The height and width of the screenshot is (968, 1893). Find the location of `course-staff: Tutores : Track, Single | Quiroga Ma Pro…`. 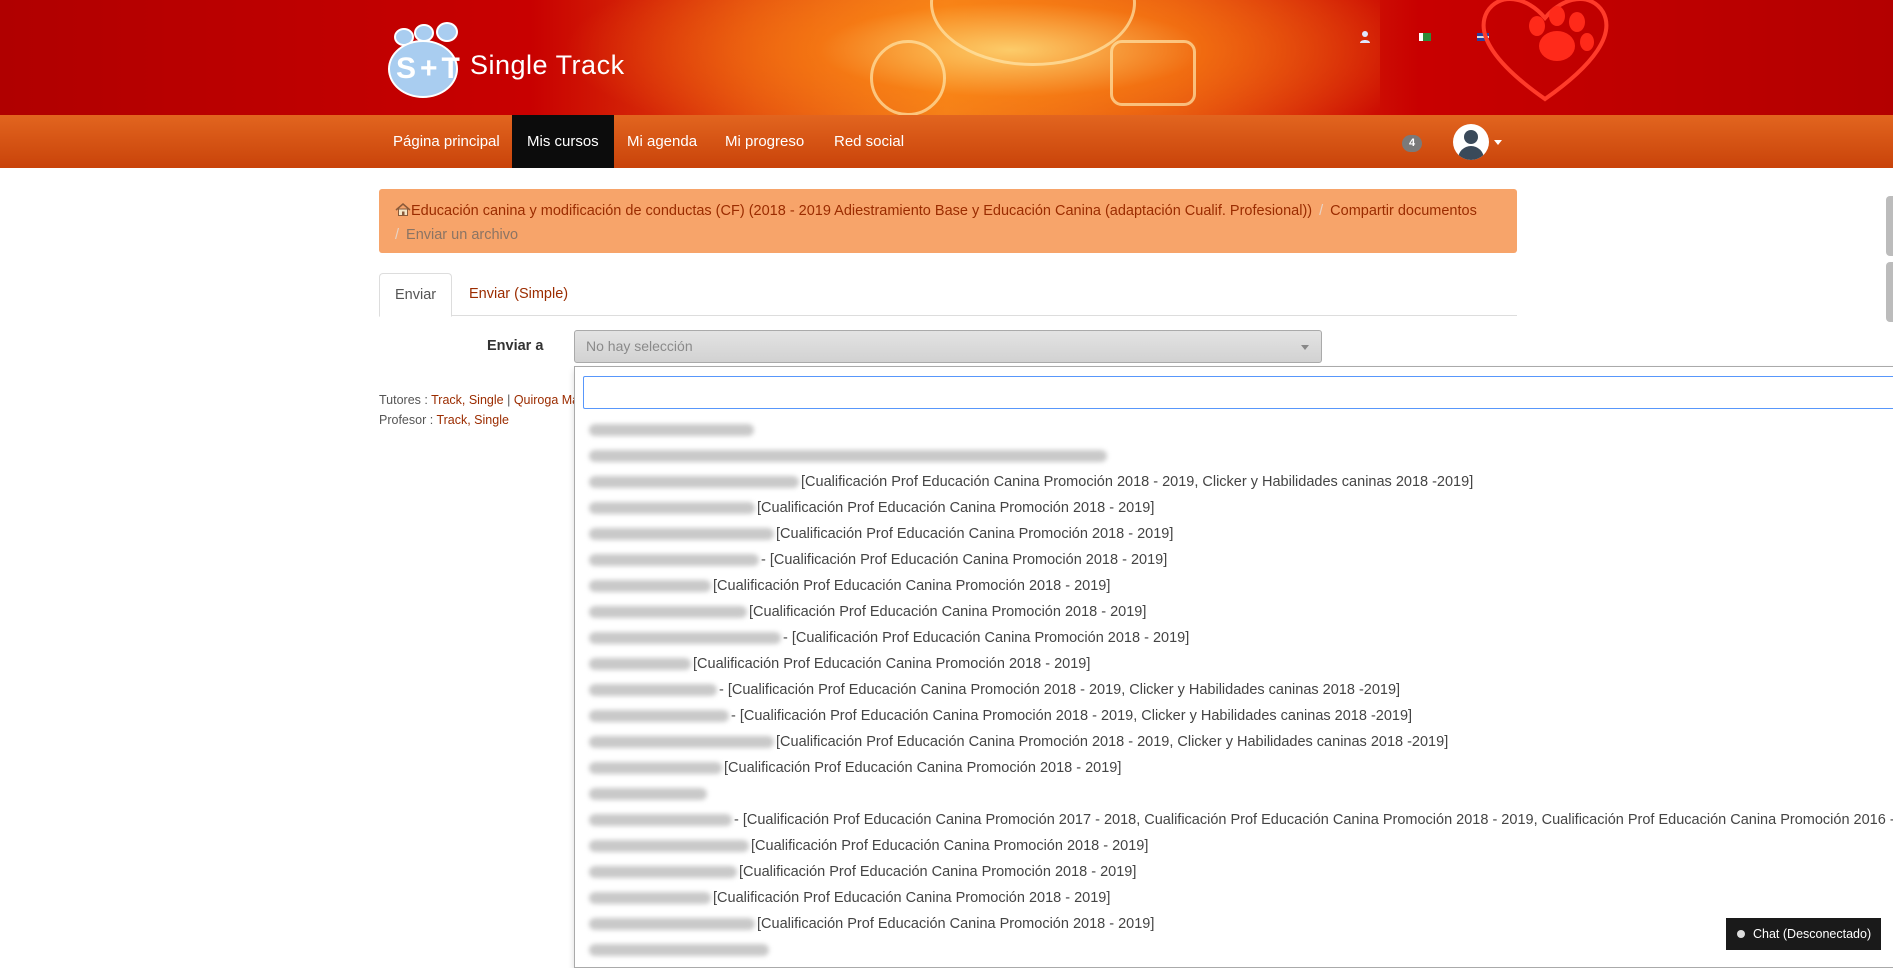

course-staff: Tutores : Track, Single | Quiroga Ma Pro… is located at coordinates (479, 410).